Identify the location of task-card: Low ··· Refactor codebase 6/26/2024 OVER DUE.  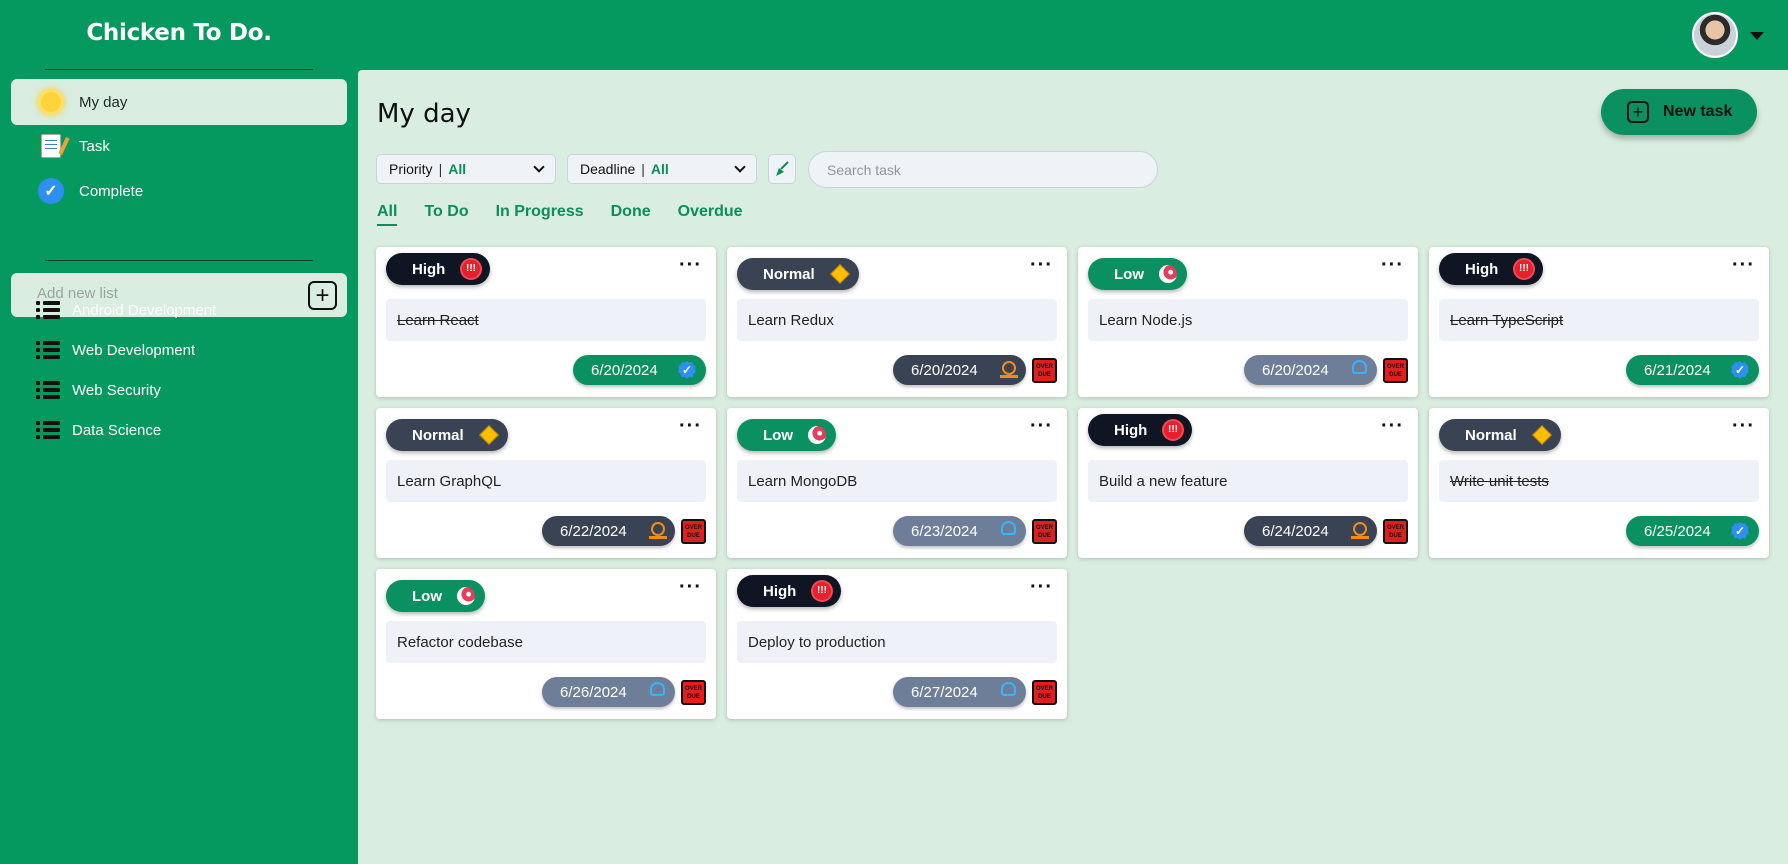
(546, 644).